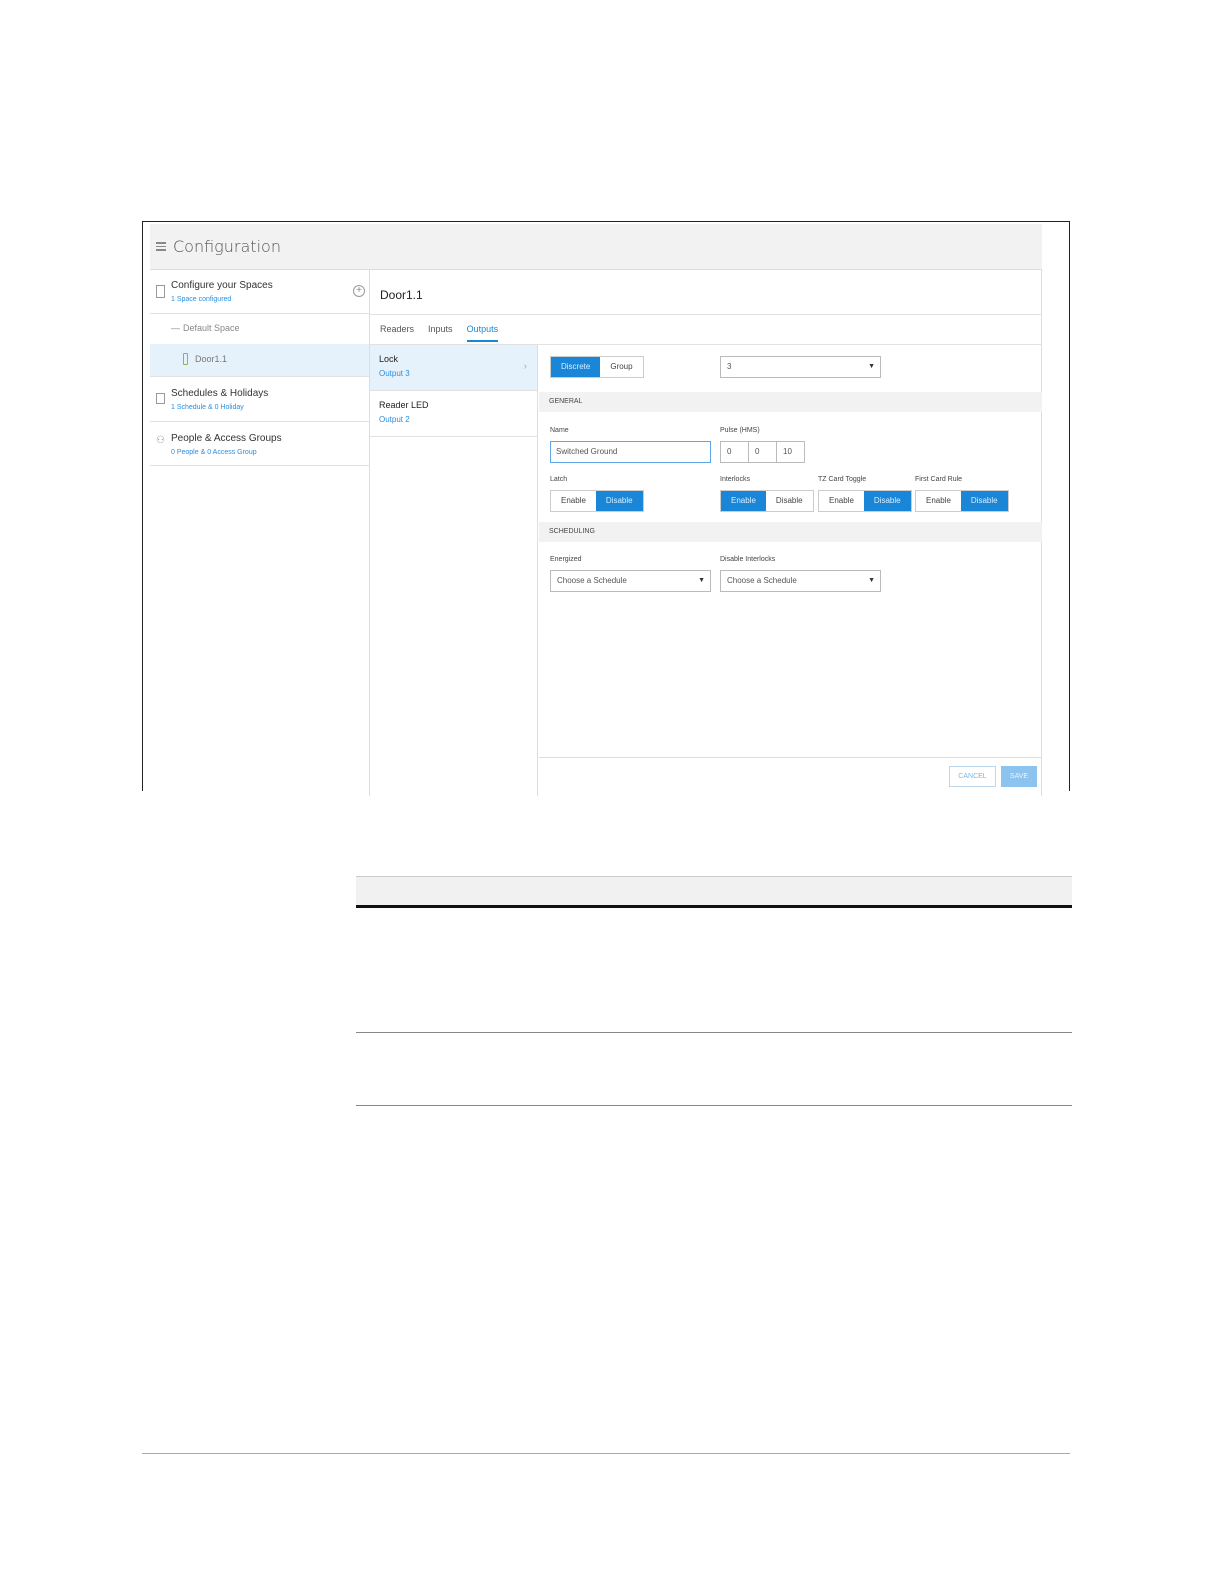  I want to click on name-label: Name, so click(559, 430).